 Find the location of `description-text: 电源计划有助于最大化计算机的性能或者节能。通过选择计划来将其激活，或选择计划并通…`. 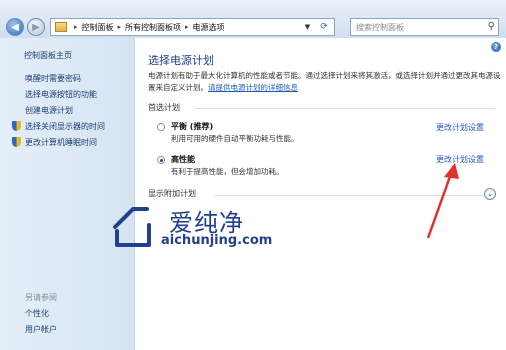

description-text: 电源计划有助于最大化计算机的性能或者节能。通过选择计划来将其激活，或选择计划并通… is located at coordinates (324, 81).